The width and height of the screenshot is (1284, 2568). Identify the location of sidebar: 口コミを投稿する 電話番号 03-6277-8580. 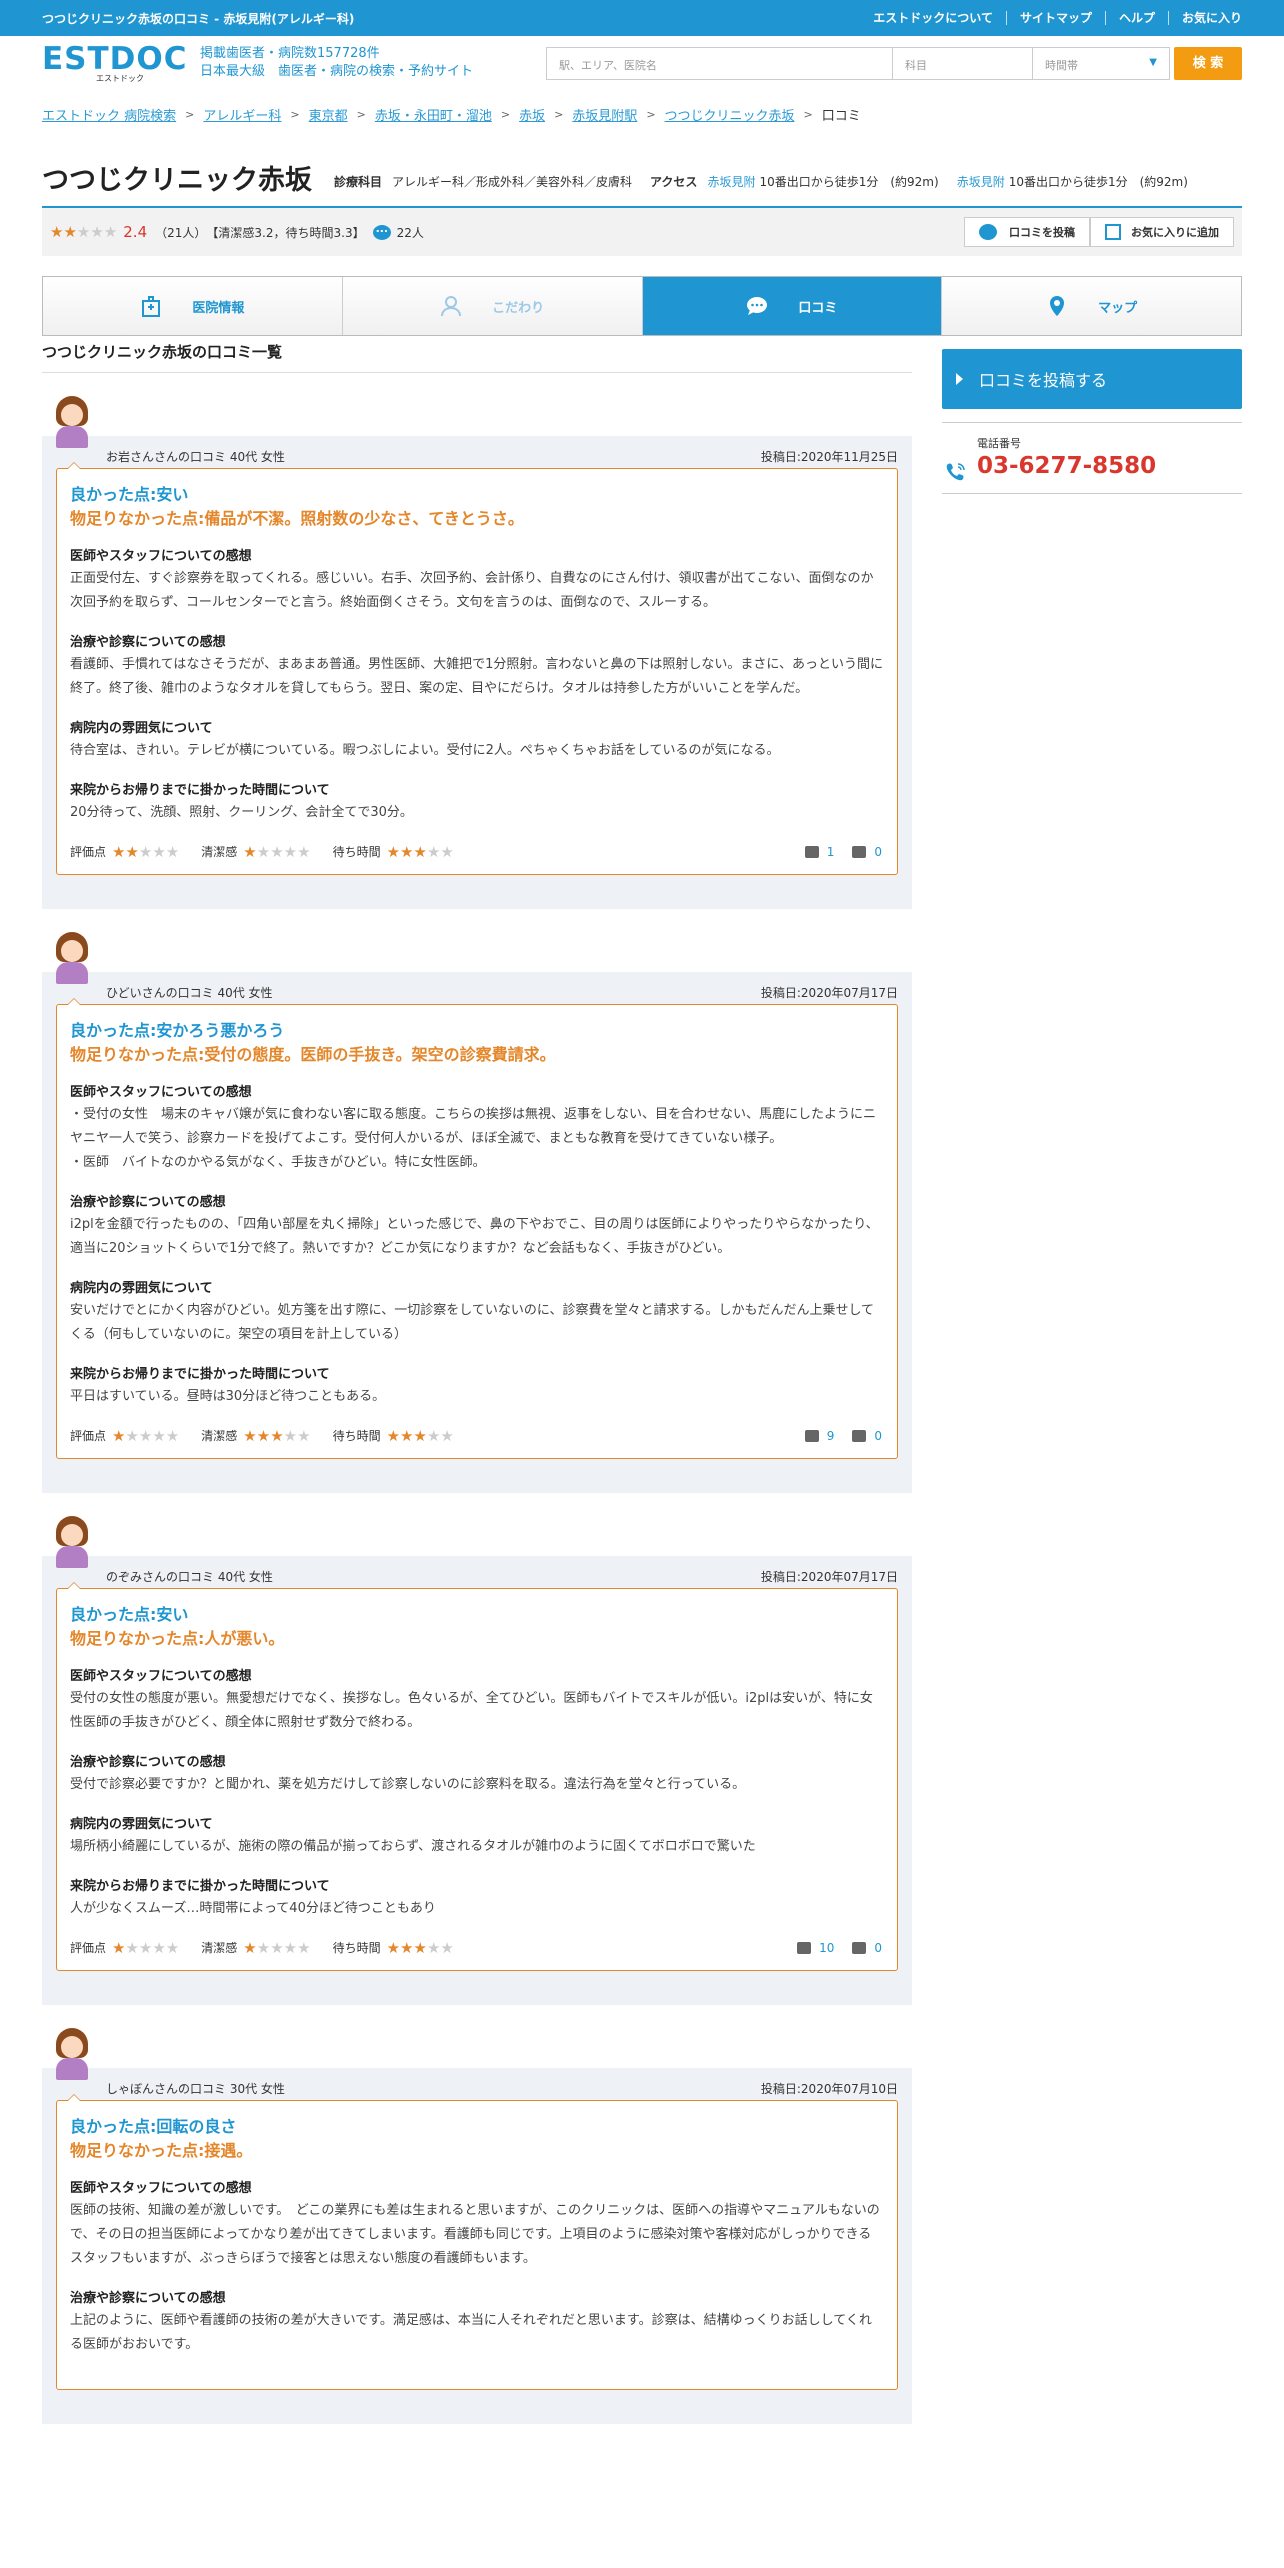
(1092, 421).